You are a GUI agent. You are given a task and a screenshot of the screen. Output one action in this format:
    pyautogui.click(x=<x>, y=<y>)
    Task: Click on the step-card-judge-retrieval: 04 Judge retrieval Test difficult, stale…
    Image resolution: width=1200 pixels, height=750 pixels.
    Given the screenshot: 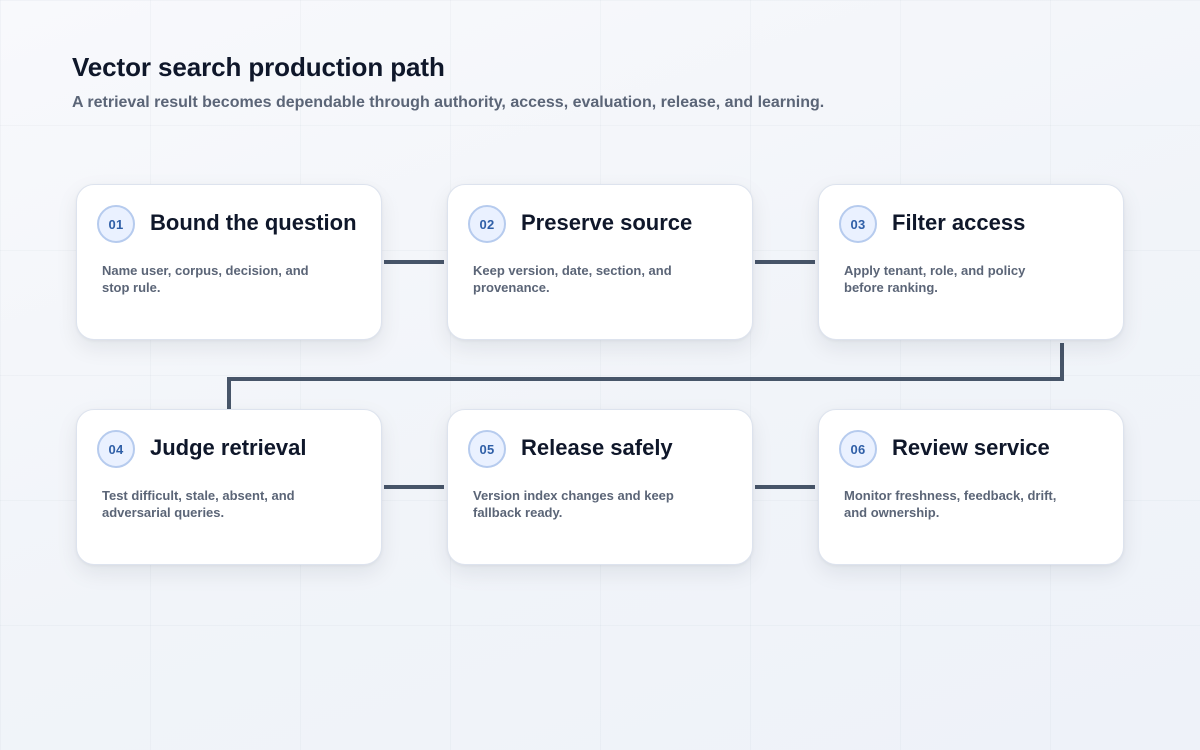 What is the action you would take?
    pyautogui.click(x=229, y=487)
    